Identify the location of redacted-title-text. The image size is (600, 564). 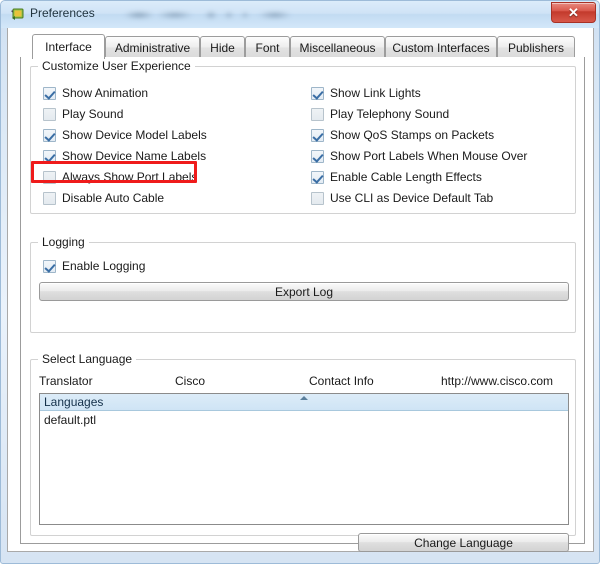
(214, 14).